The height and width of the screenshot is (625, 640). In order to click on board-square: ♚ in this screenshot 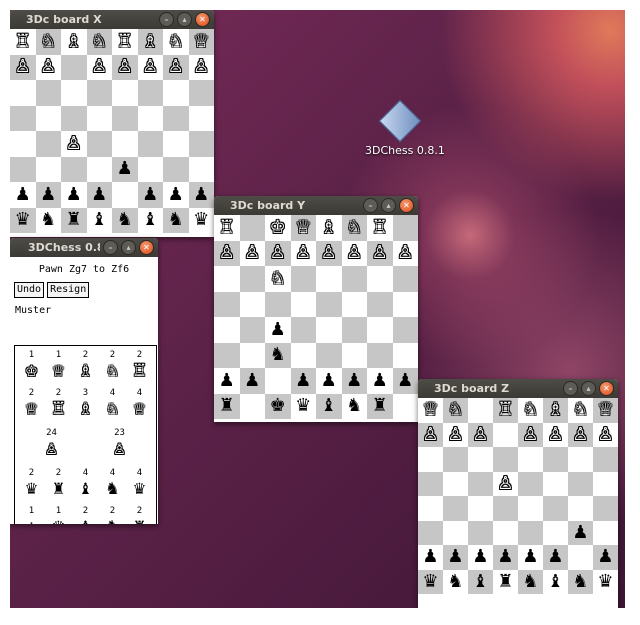, I will do `click(278, 406)`.